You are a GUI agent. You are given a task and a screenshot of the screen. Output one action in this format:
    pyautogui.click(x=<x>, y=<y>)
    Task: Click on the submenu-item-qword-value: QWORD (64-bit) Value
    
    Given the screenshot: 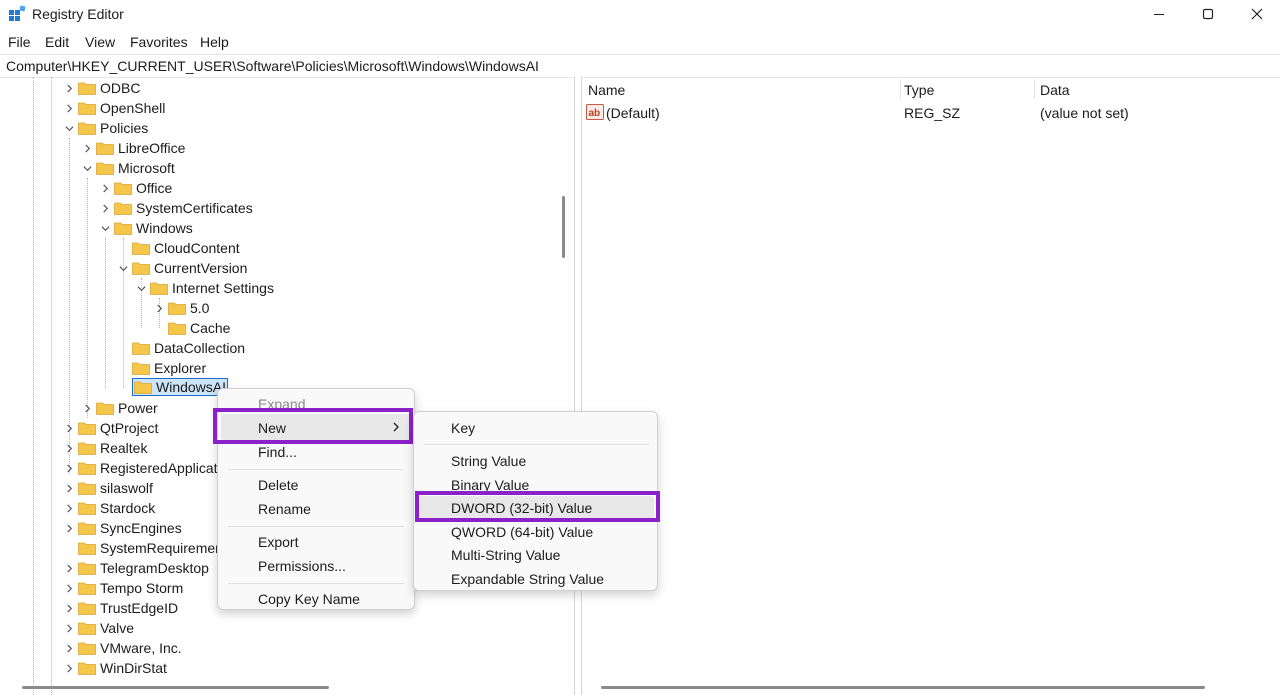 What is the action you would take?
    pyautogui.click(x=522, y=532)
    